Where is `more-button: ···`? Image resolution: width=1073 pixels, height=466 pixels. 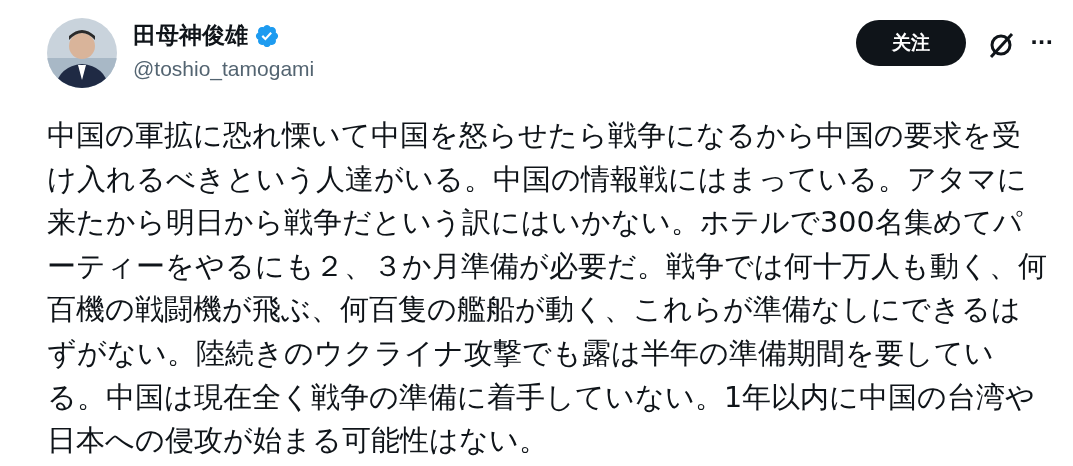
more-button: ··· is located at coordinates (1041, 42).